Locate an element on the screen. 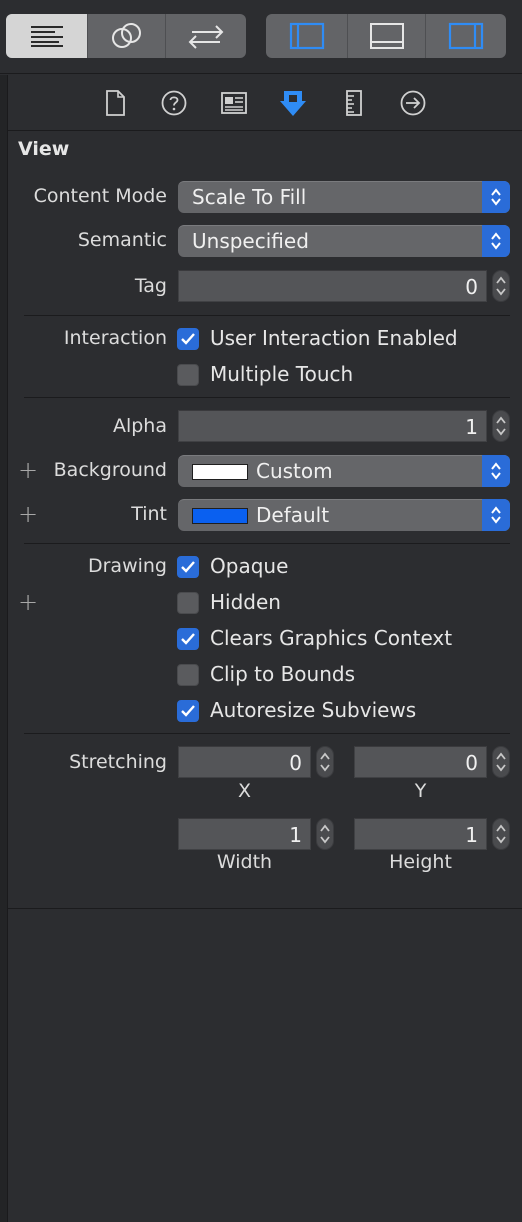 This screenshot has width=522, height=1222. assistant-editor-icon is located at coordinates (126, 35).